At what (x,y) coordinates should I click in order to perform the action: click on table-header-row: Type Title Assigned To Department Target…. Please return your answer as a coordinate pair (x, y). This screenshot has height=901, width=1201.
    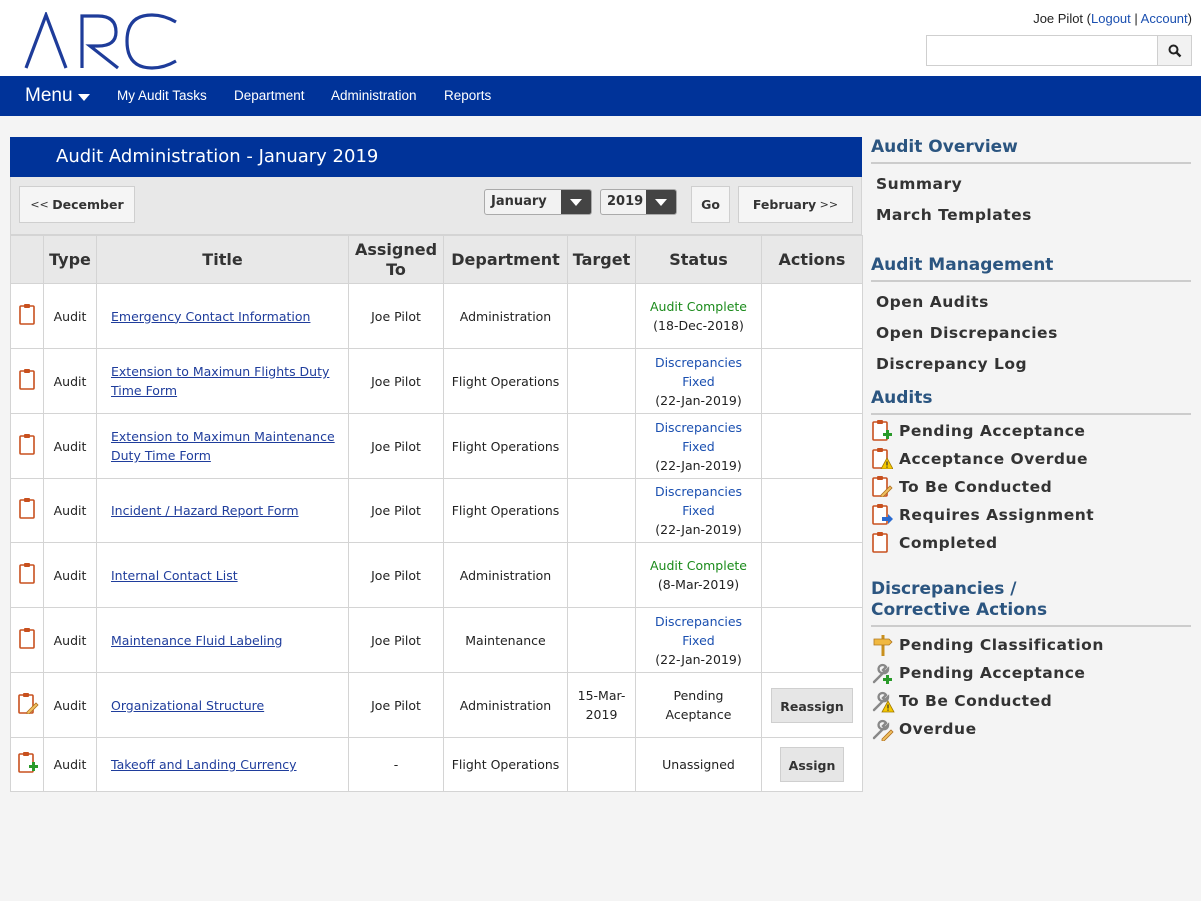
    Looking at the image, I should click on (436, 259).